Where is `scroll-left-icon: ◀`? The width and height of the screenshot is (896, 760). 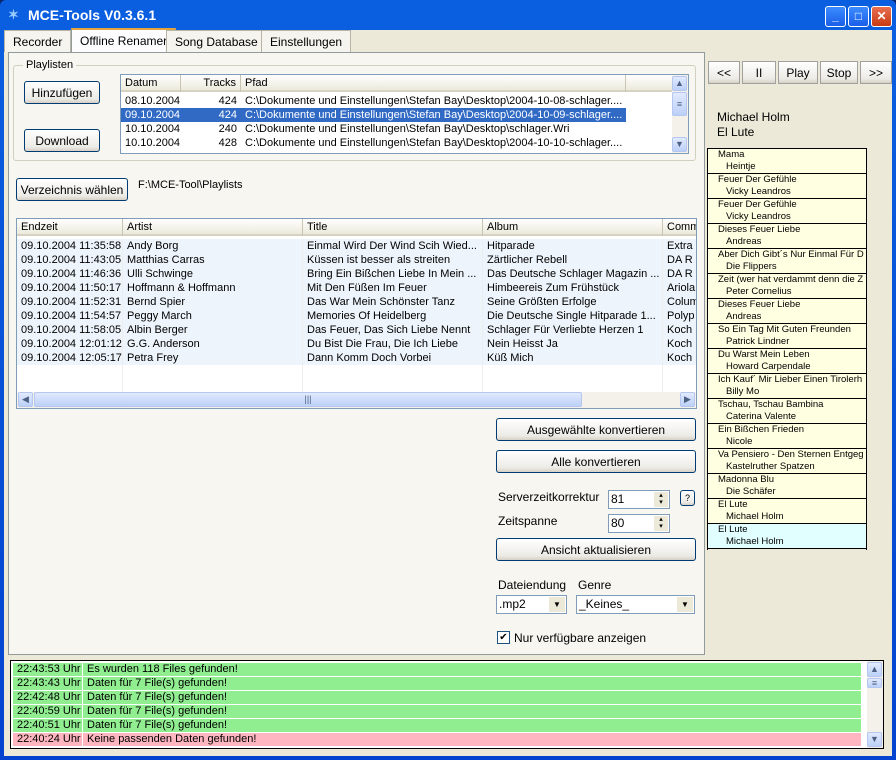 scroll-left-icon: ◀ is located at coordinates (25, 399).